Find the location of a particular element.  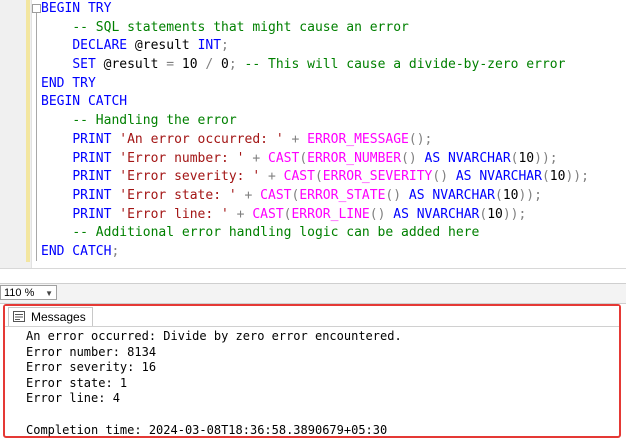

code-token: END TRY is located at coordinates (68, 83).